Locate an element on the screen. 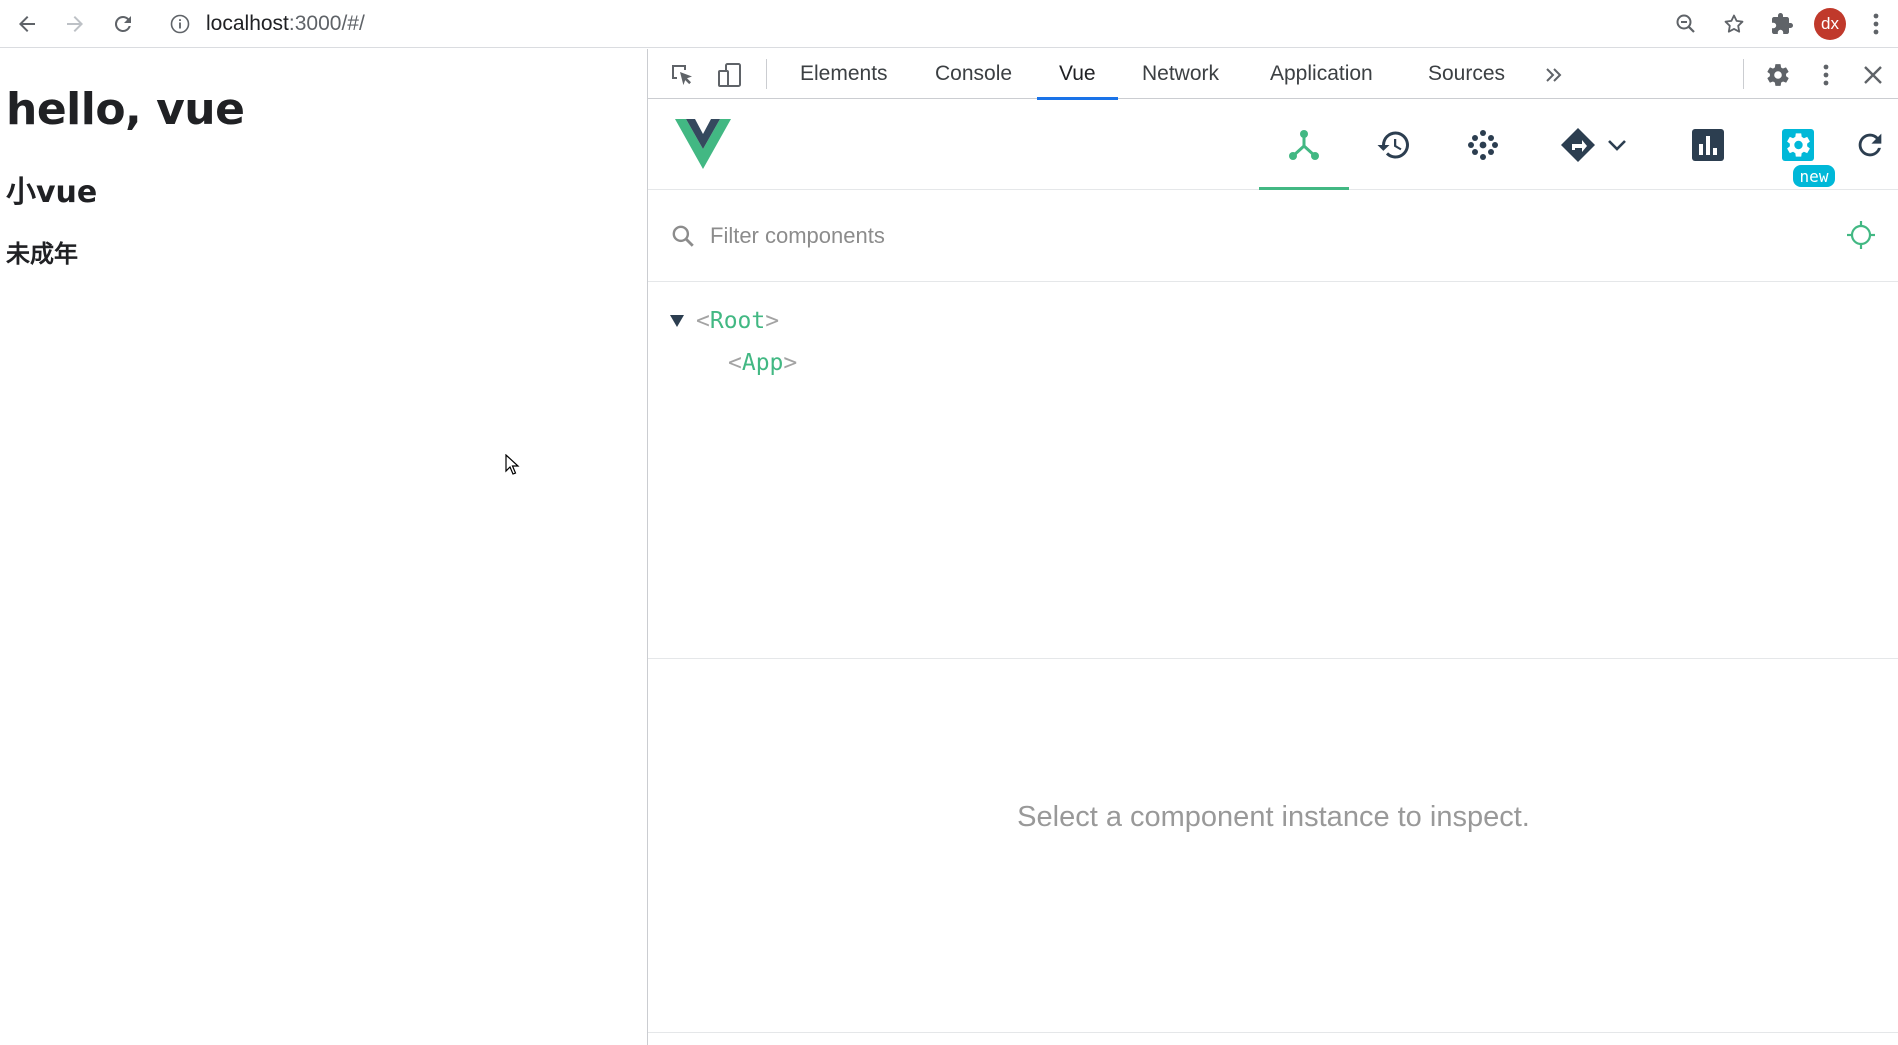 The image size is (1898, 1045). browser-actions: dx is located at coordinates (1780, 24).